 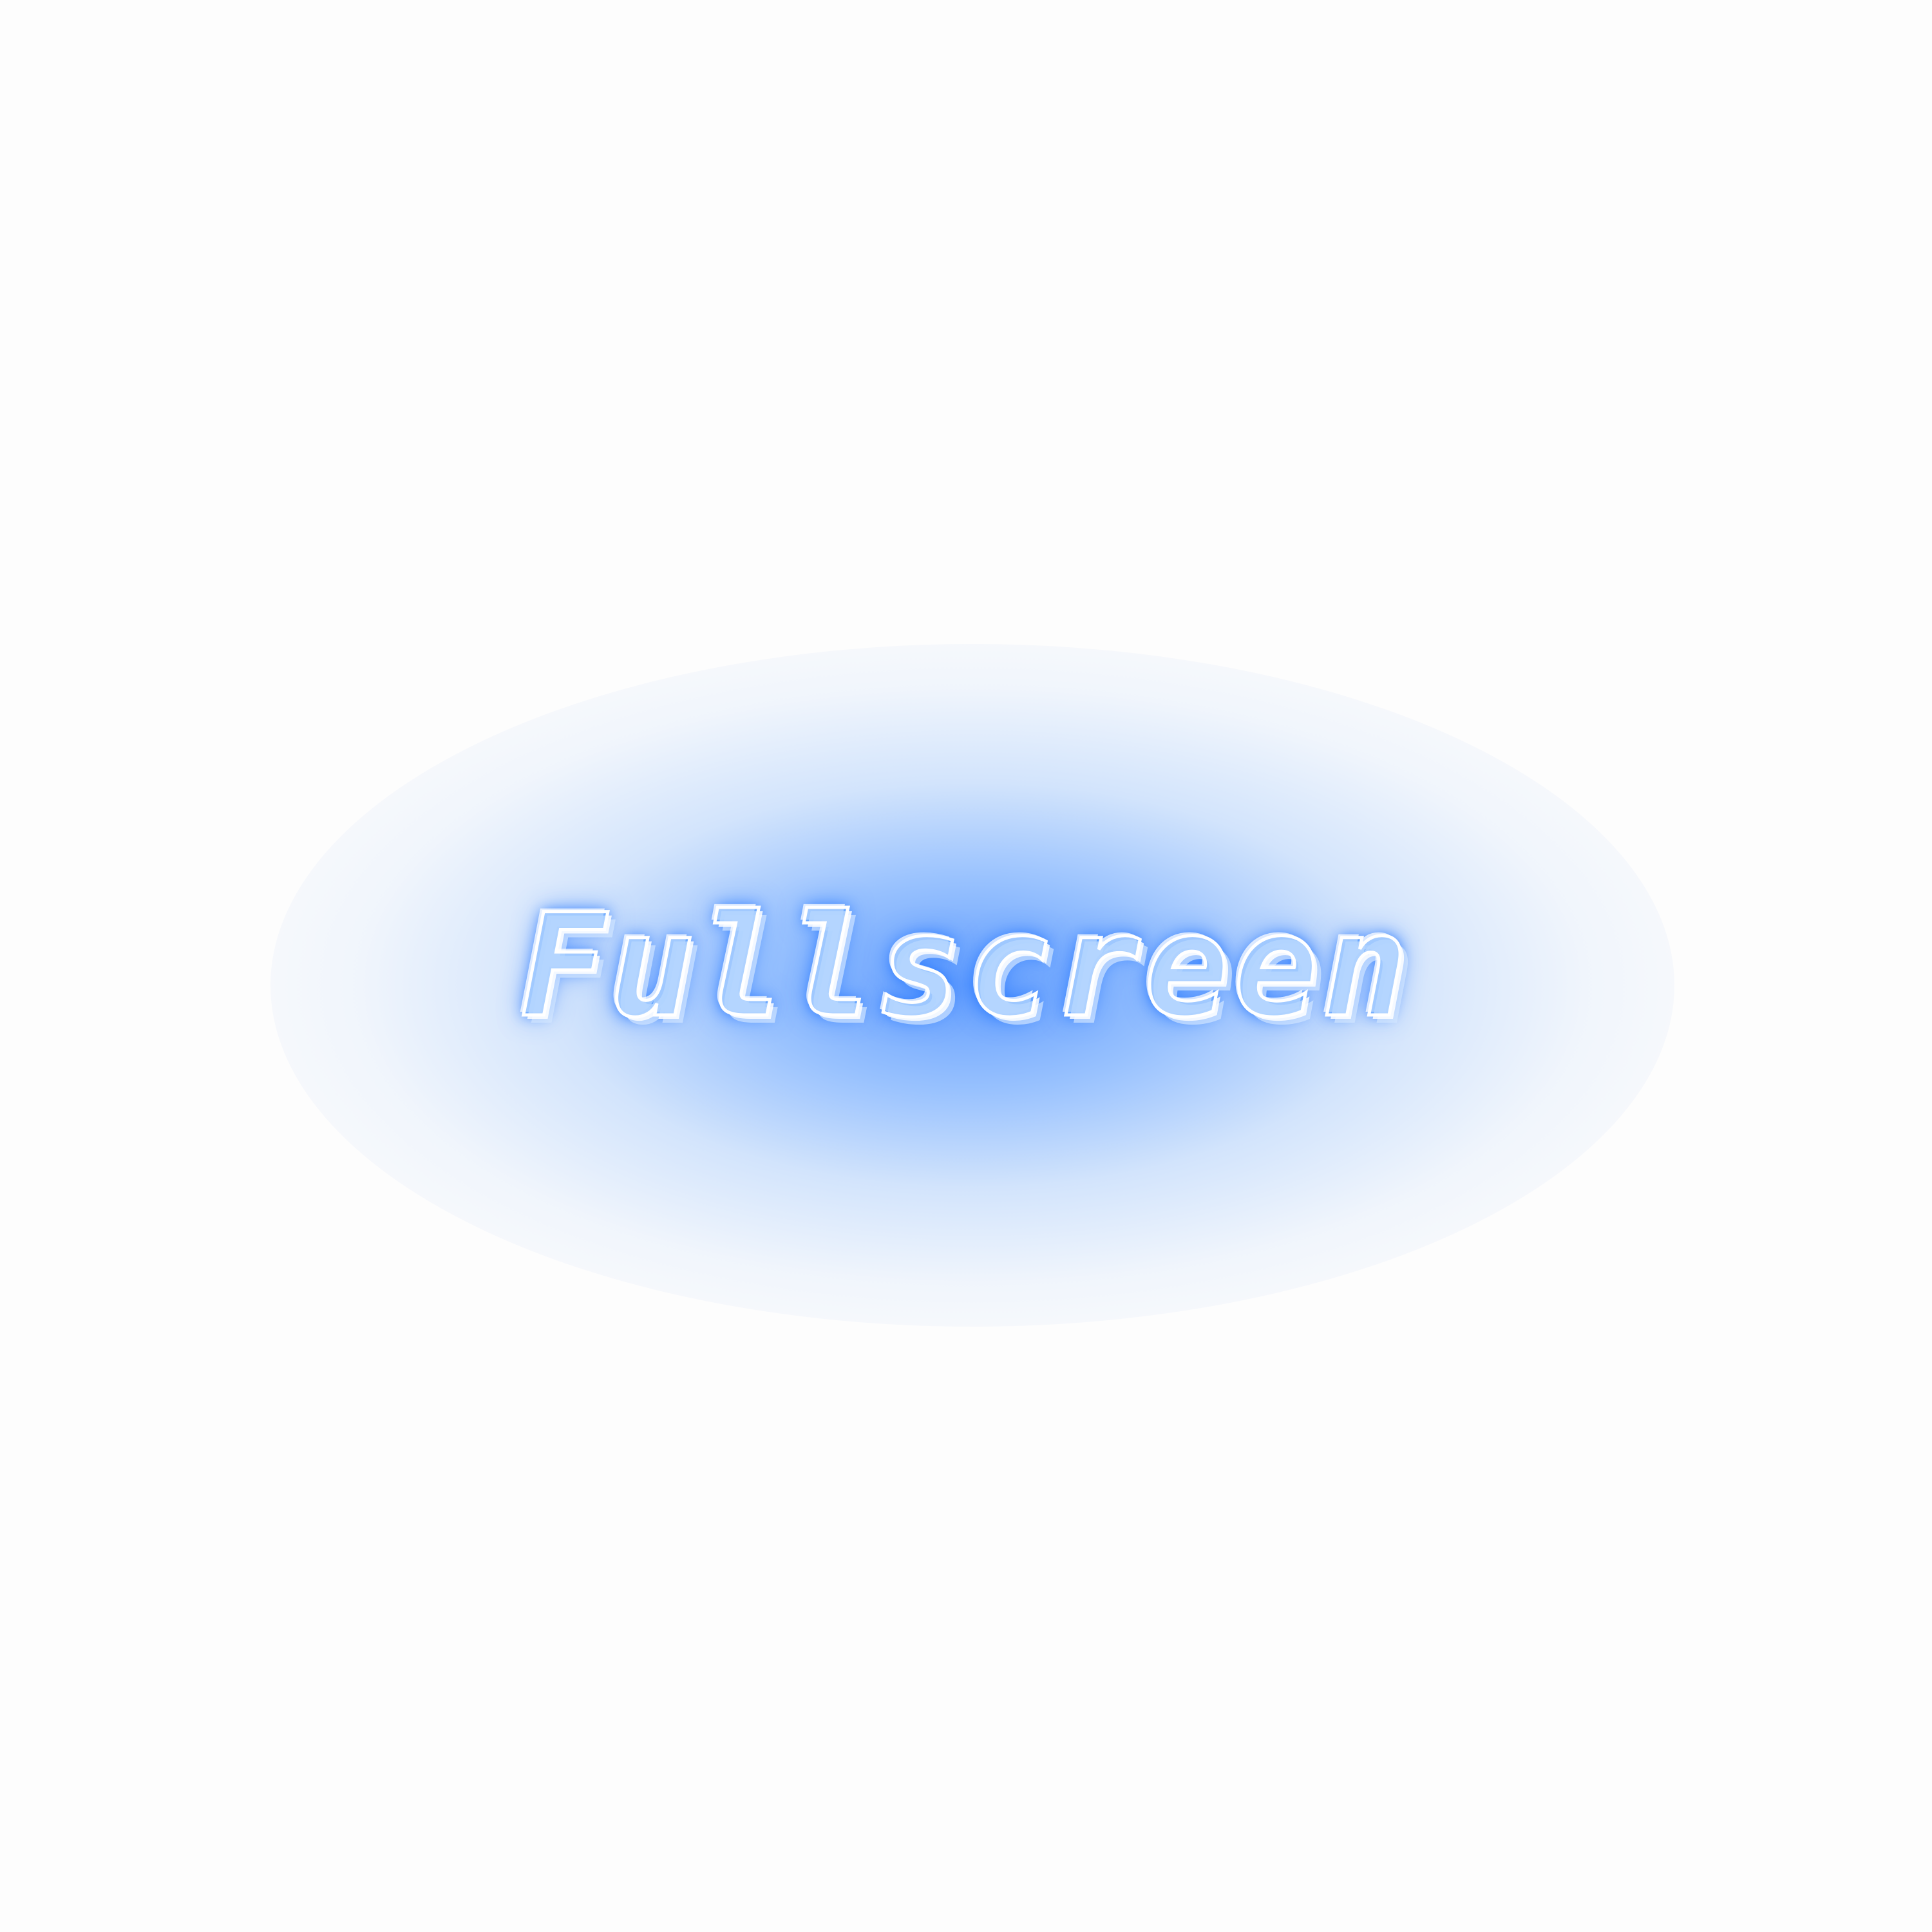 I want to click on fullscreen-label: Fullscreen, so click(x=966, y=967).